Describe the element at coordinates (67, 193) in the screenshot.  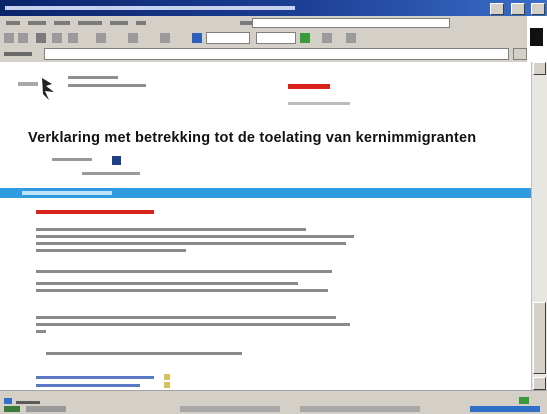
I see `section-label` at that location.